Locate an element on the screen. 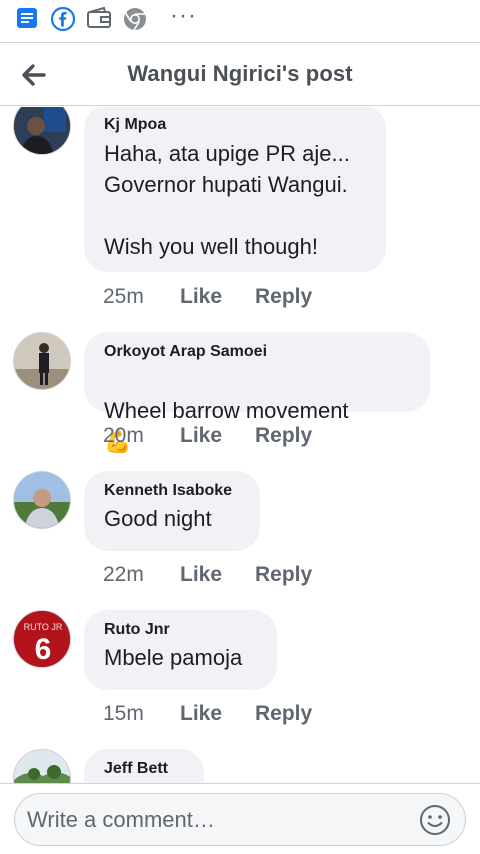 The width and height of the screenshot is (480, 854). comment-author: Orkoyot Arap Samoei is located at coordinates (257, 352).